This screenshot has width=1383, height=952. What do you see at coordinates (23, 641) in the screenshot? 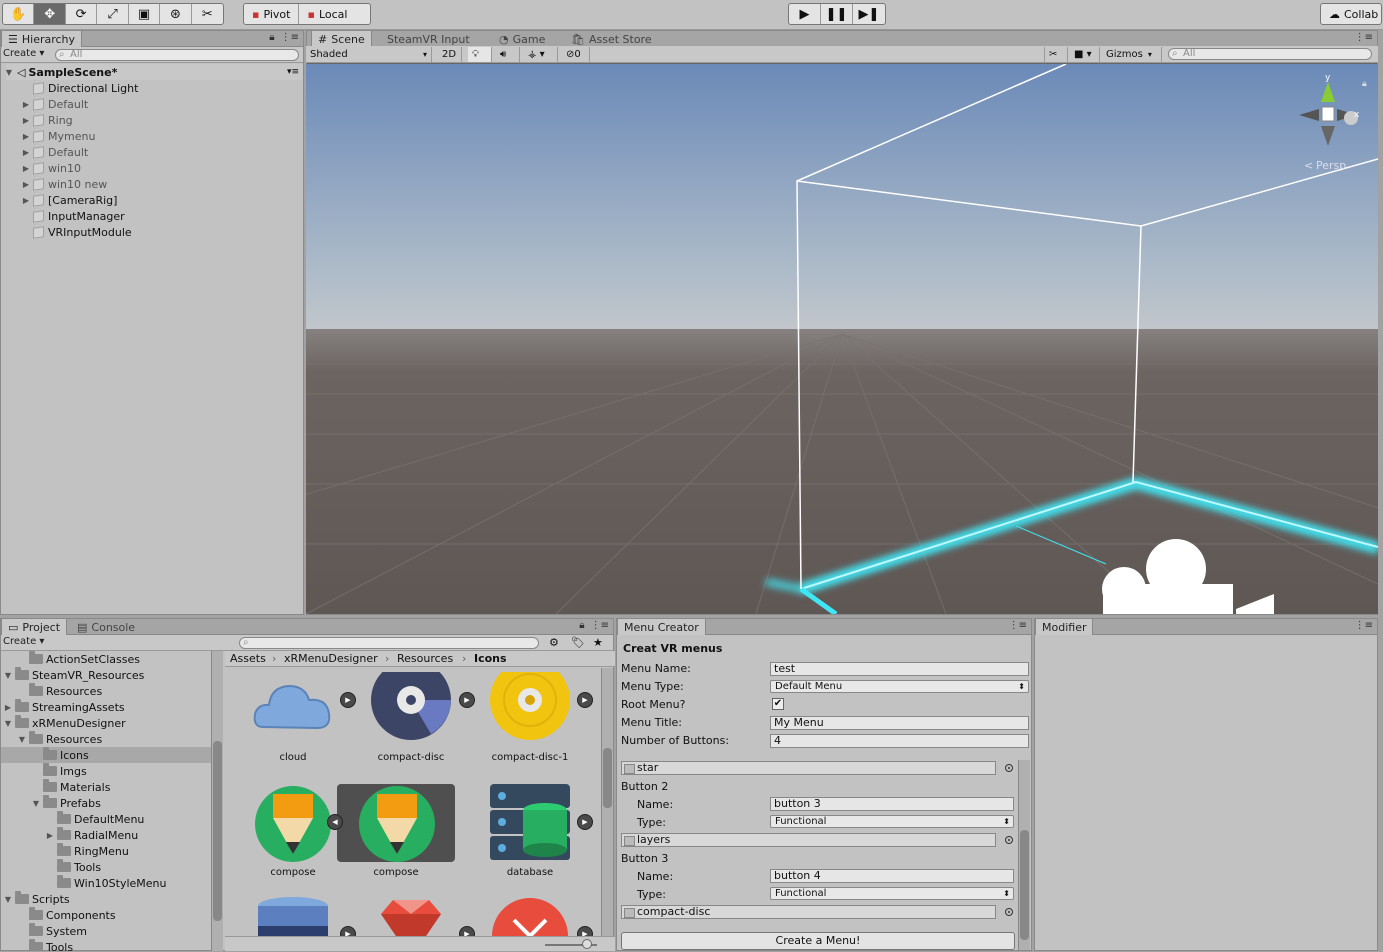
I see `project-create-dropdown: Create ▾` at bounding box center [23, 641].